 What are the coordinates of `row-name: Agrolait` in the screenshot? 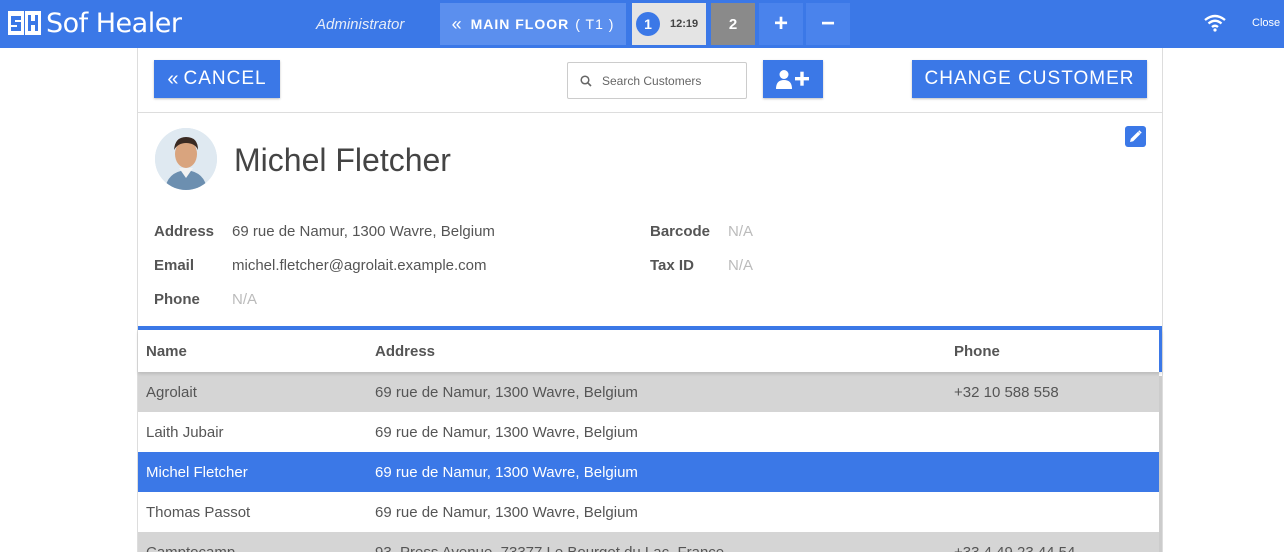 It's located at (171, 392).